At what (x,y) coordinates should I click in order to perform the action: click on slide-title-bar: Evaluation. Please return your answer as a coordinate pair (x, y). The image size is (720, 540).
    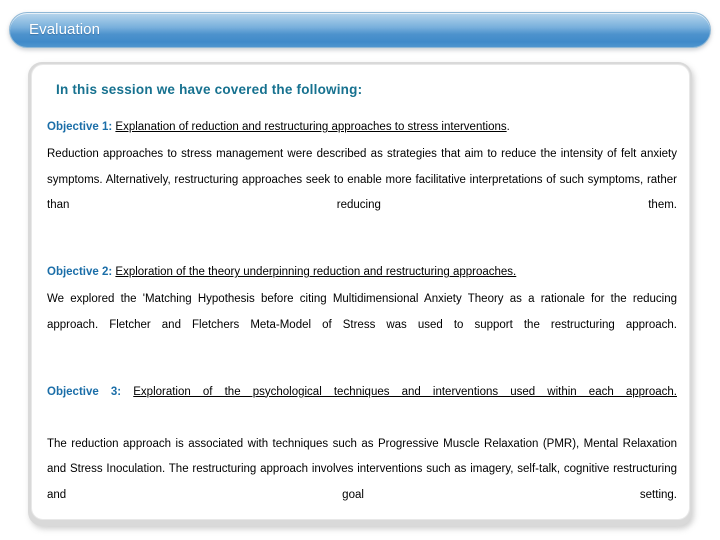
    Looking at the image, I should click on (360, 30).